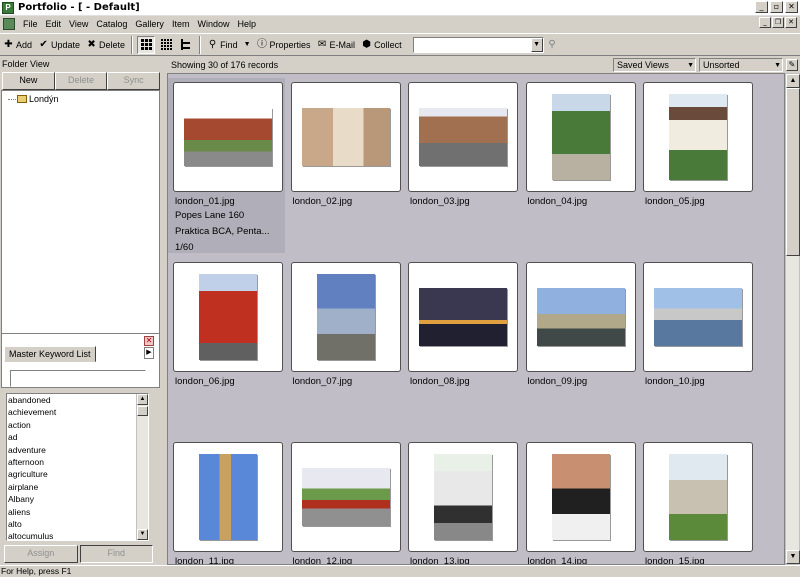  I want to click on thumbnail-cell: london_03.jpg, so click(461, 145).